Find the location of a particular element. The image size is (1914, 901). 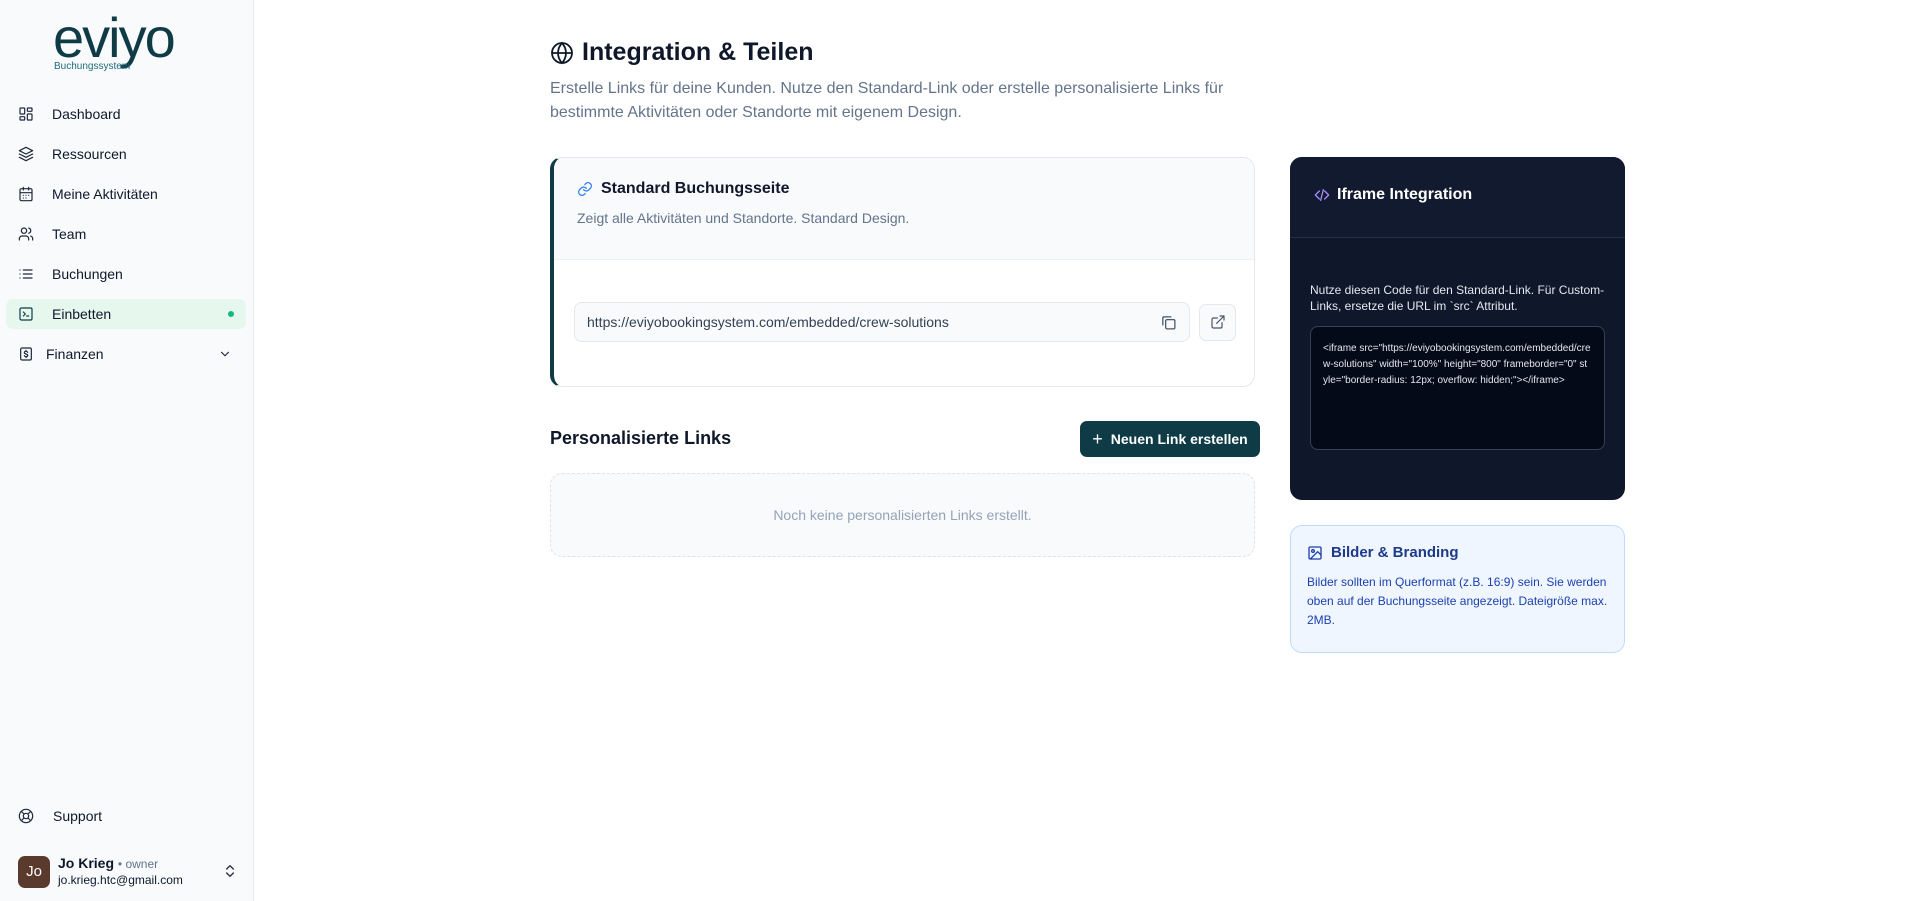

external-link-icon is located at coordinates (1217, 322).